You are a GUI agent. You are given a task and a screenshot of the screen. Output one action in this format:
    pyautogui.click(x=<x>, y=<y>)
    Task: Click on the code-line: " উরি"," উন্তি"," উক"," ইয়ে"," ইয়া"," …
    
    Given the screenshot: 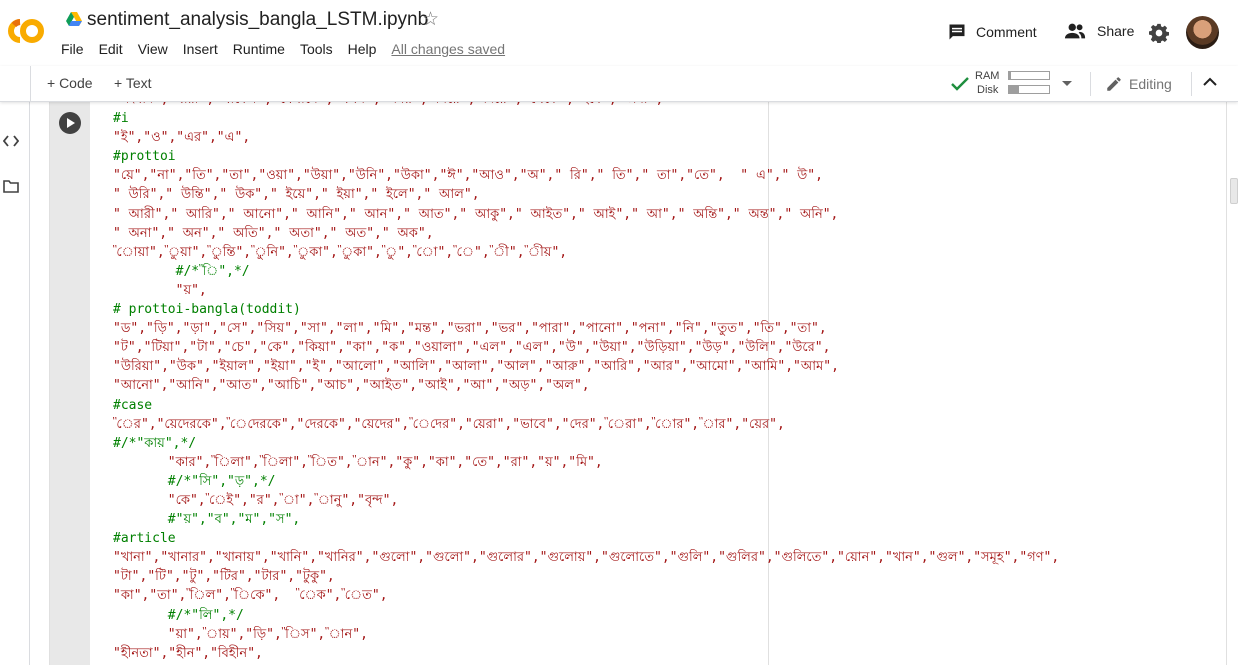 What is the action you would take?
    pyautogui.click(x=296, y=195)
    